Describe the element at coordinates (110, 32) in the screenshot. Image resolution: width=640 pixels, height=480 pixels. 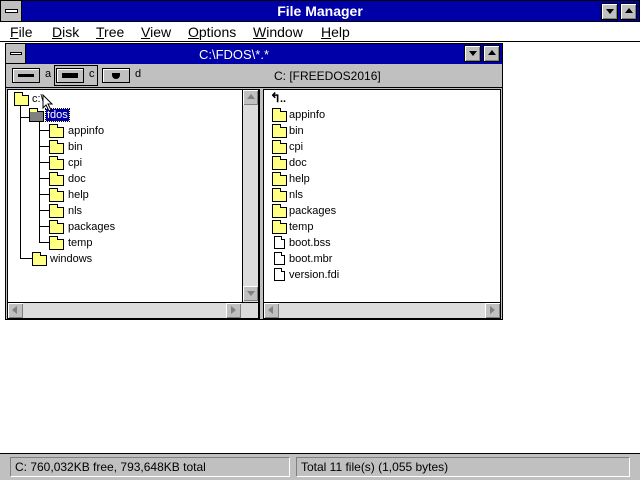
I see `menu-tree: Tree` at that location.